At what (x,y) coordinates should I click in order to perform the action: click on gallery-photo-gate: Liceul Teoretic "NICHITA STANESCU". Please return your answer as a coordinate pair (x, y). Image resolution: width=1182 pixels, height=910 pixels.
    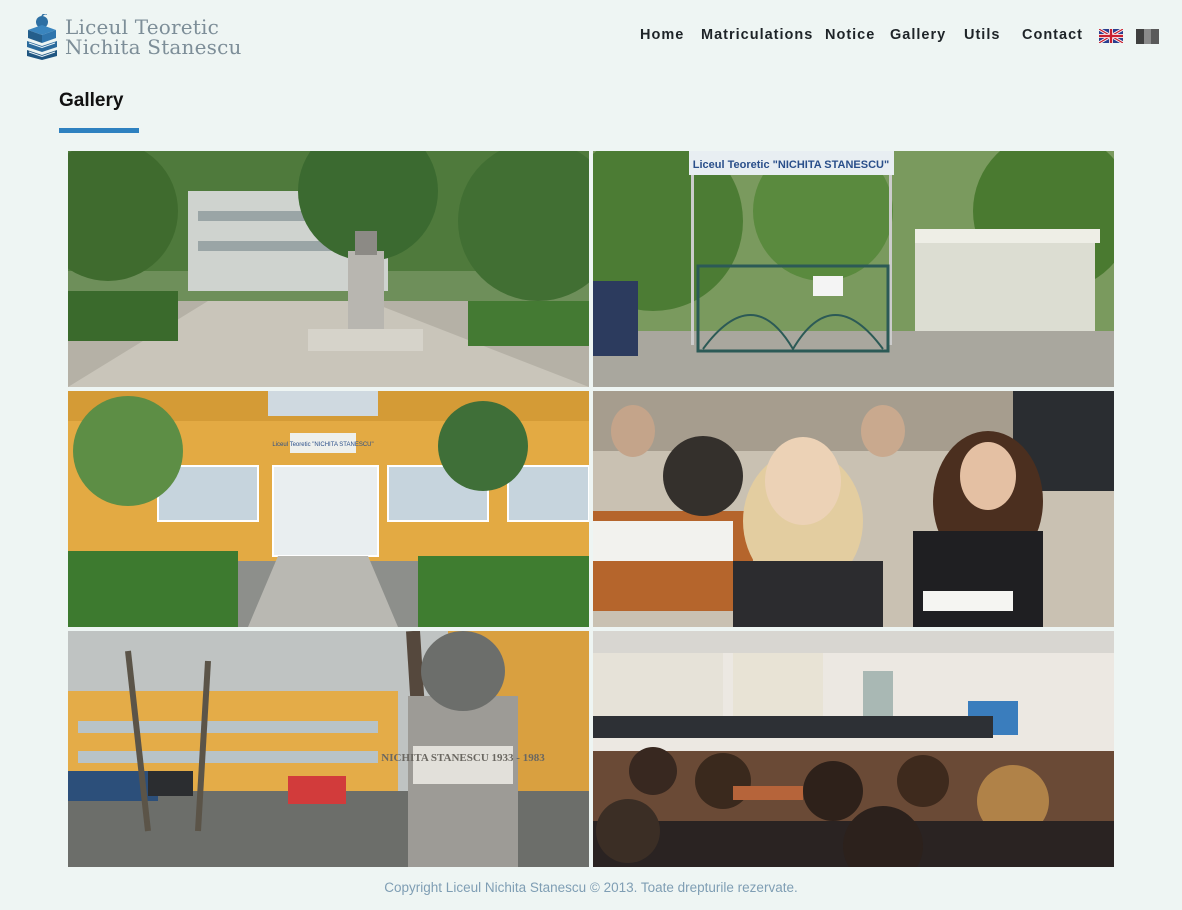
    Looking at the image, I should click on (853, 269).